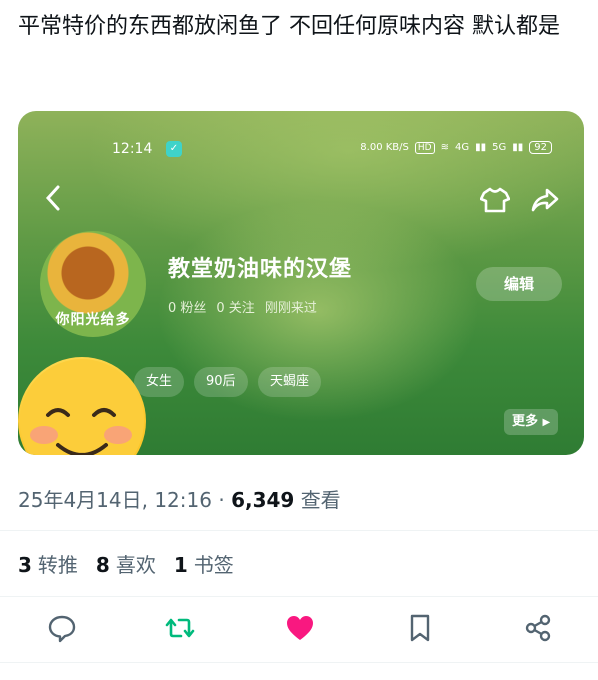 Image resolution: width=598 pixels, height=680 pixels. I want to click on more-button: 更多 ▶, so click(531, 422).